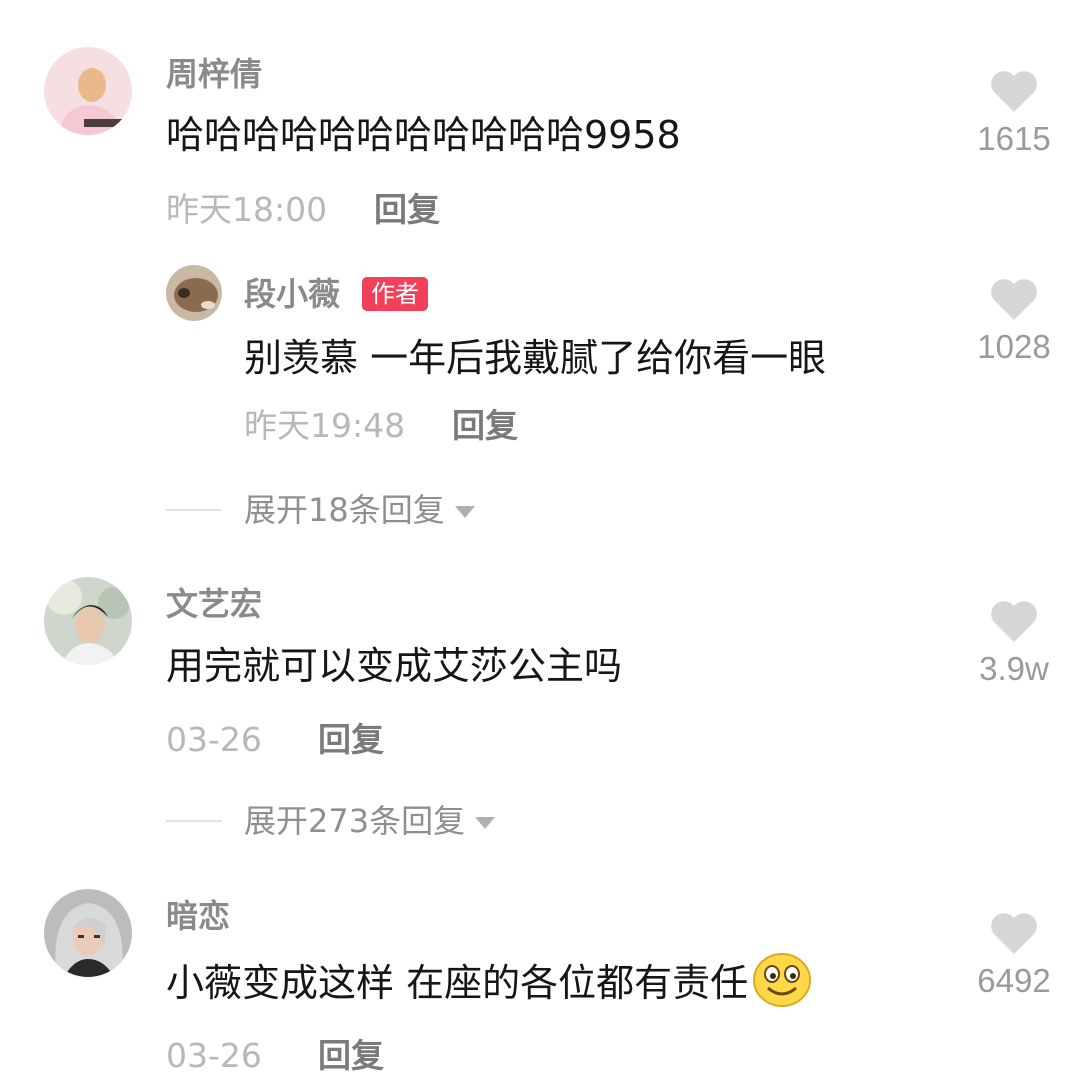  Describe the element at coordinates (292, 294) in the screenshot. I see `username: 段小薇` at that location.